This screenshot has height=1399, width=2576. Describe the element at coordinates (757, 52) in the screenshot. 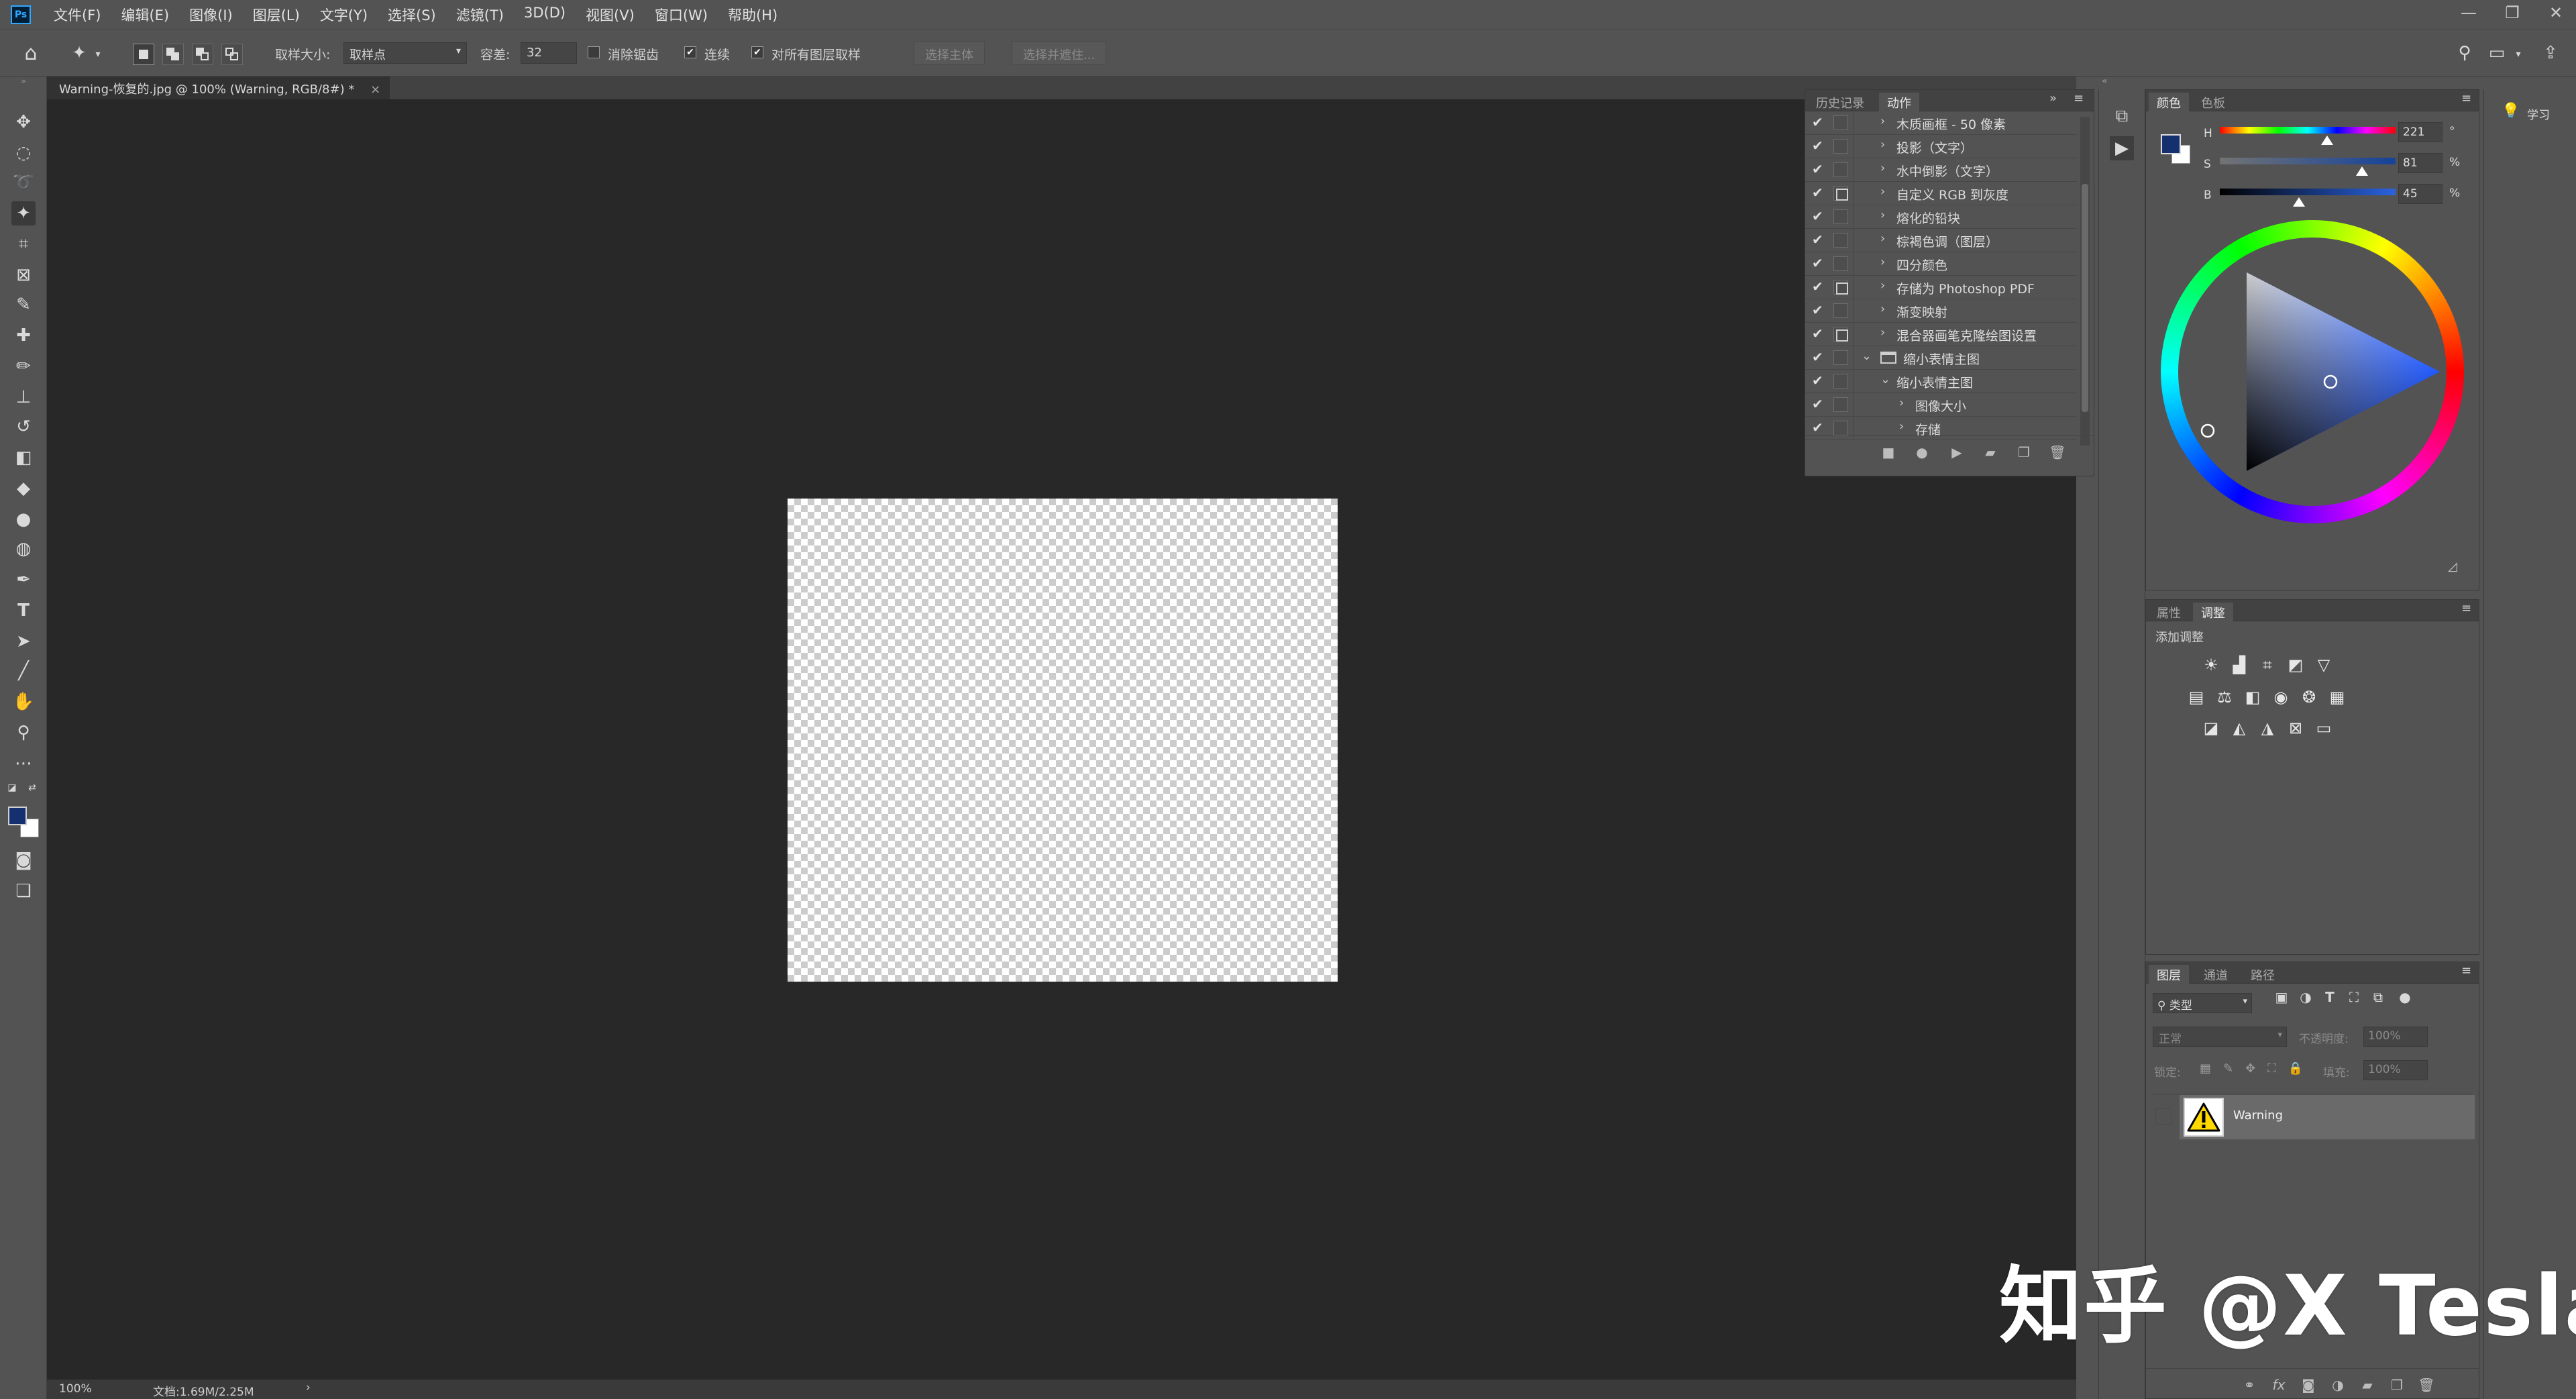

I see `sample-all-layers-checkbox: ✔` at that location.